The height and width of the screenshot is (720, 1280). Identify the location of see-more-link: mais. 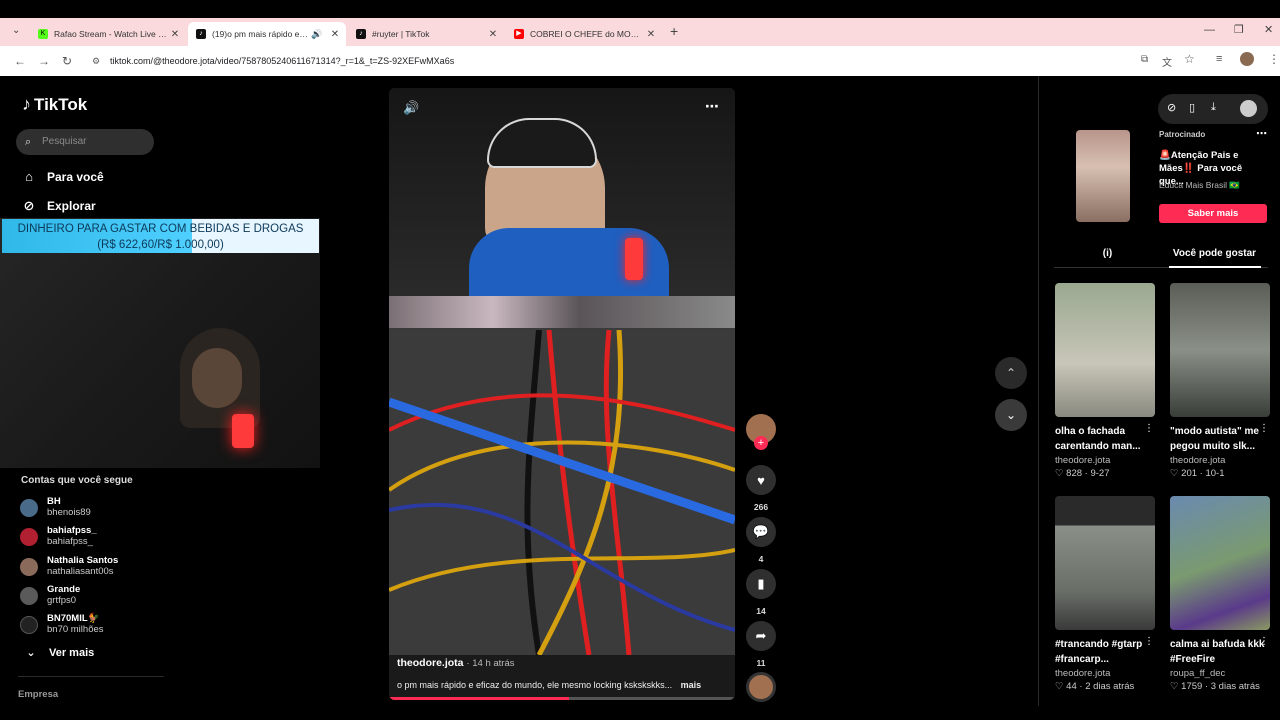
(691, 685).